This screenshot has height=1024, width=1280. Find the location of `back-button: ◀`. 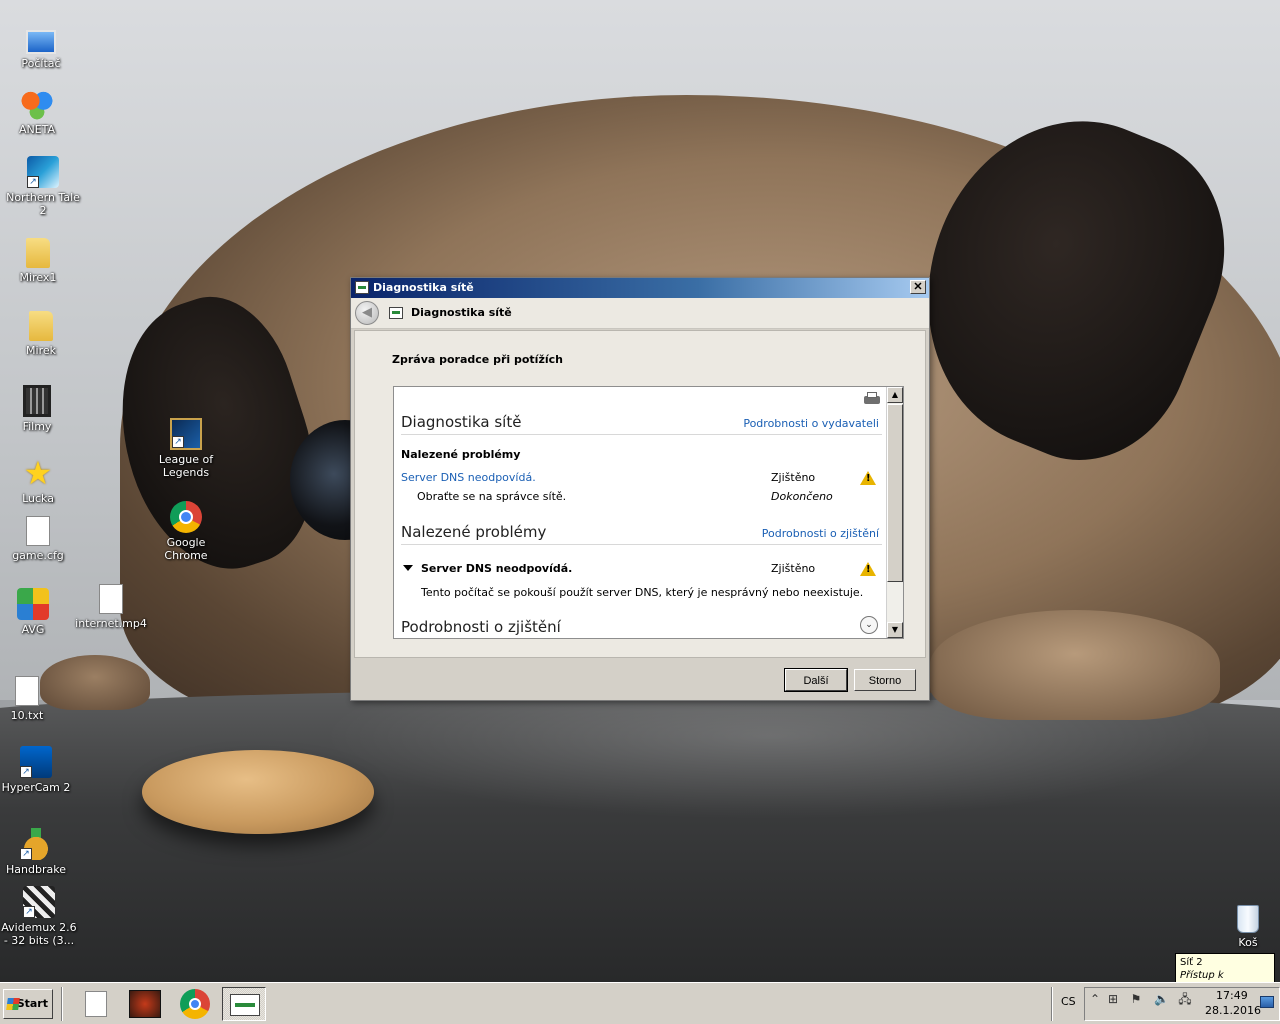

back-button: ◀ is located at coordinates (367, 313).